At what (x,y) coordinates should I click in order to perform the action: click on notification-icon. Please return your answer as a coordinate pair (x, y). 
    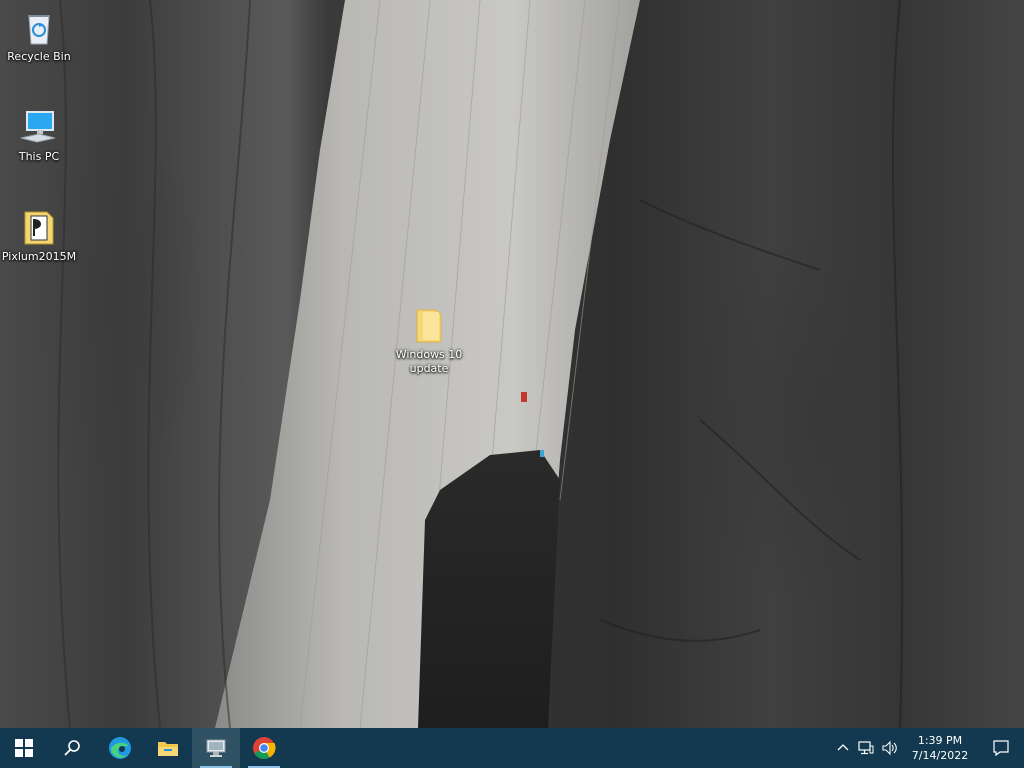
    Looking at the image, I should click on (1001, 748).